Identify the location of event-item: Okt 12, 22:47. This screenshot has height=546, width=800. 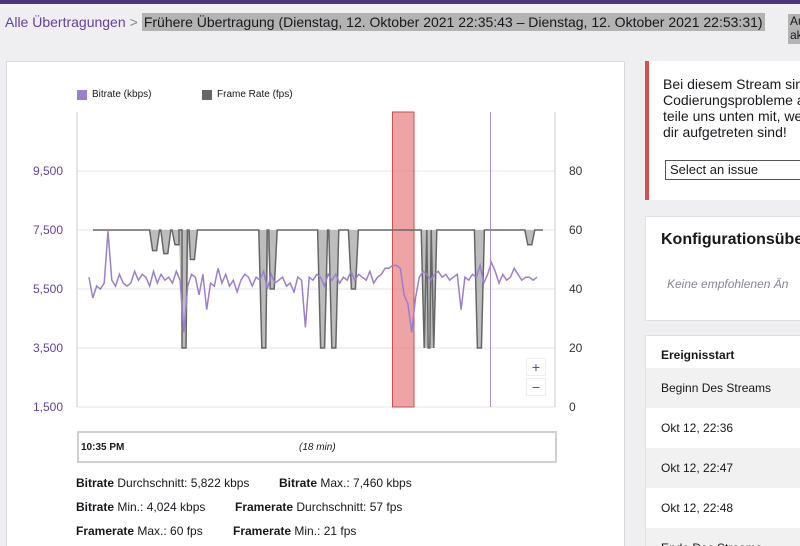
(723, 468).